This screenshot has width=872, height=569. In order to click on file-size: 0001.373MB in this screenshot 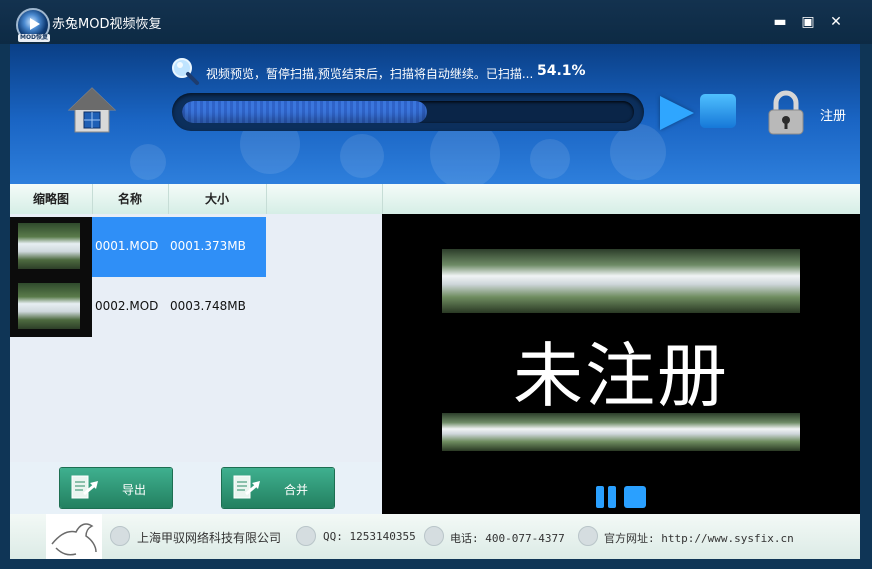, I will do `click(208, 246)`.